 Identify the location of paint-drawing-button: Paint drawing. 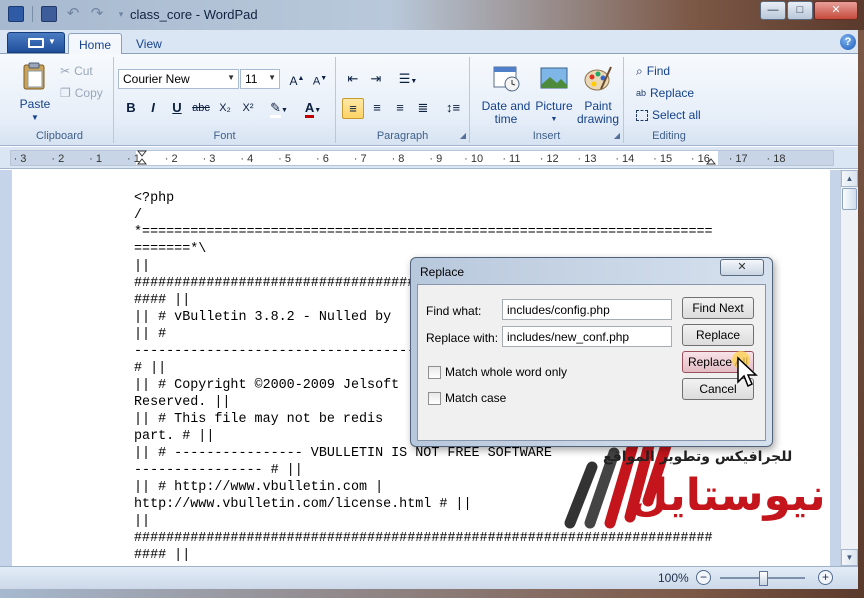
(598, 94).